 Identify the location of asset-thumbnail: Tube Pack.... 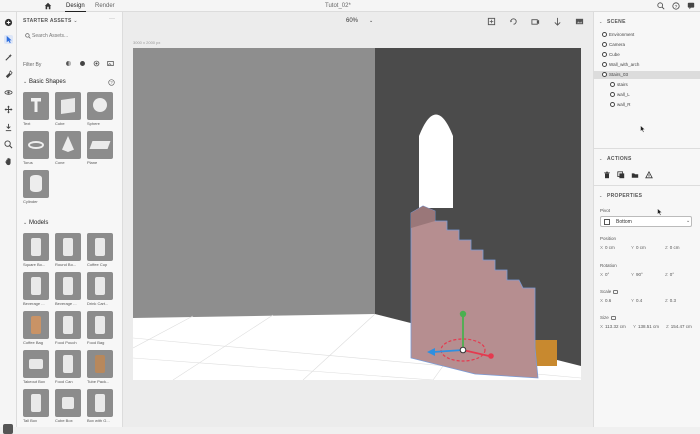
(100, 368).